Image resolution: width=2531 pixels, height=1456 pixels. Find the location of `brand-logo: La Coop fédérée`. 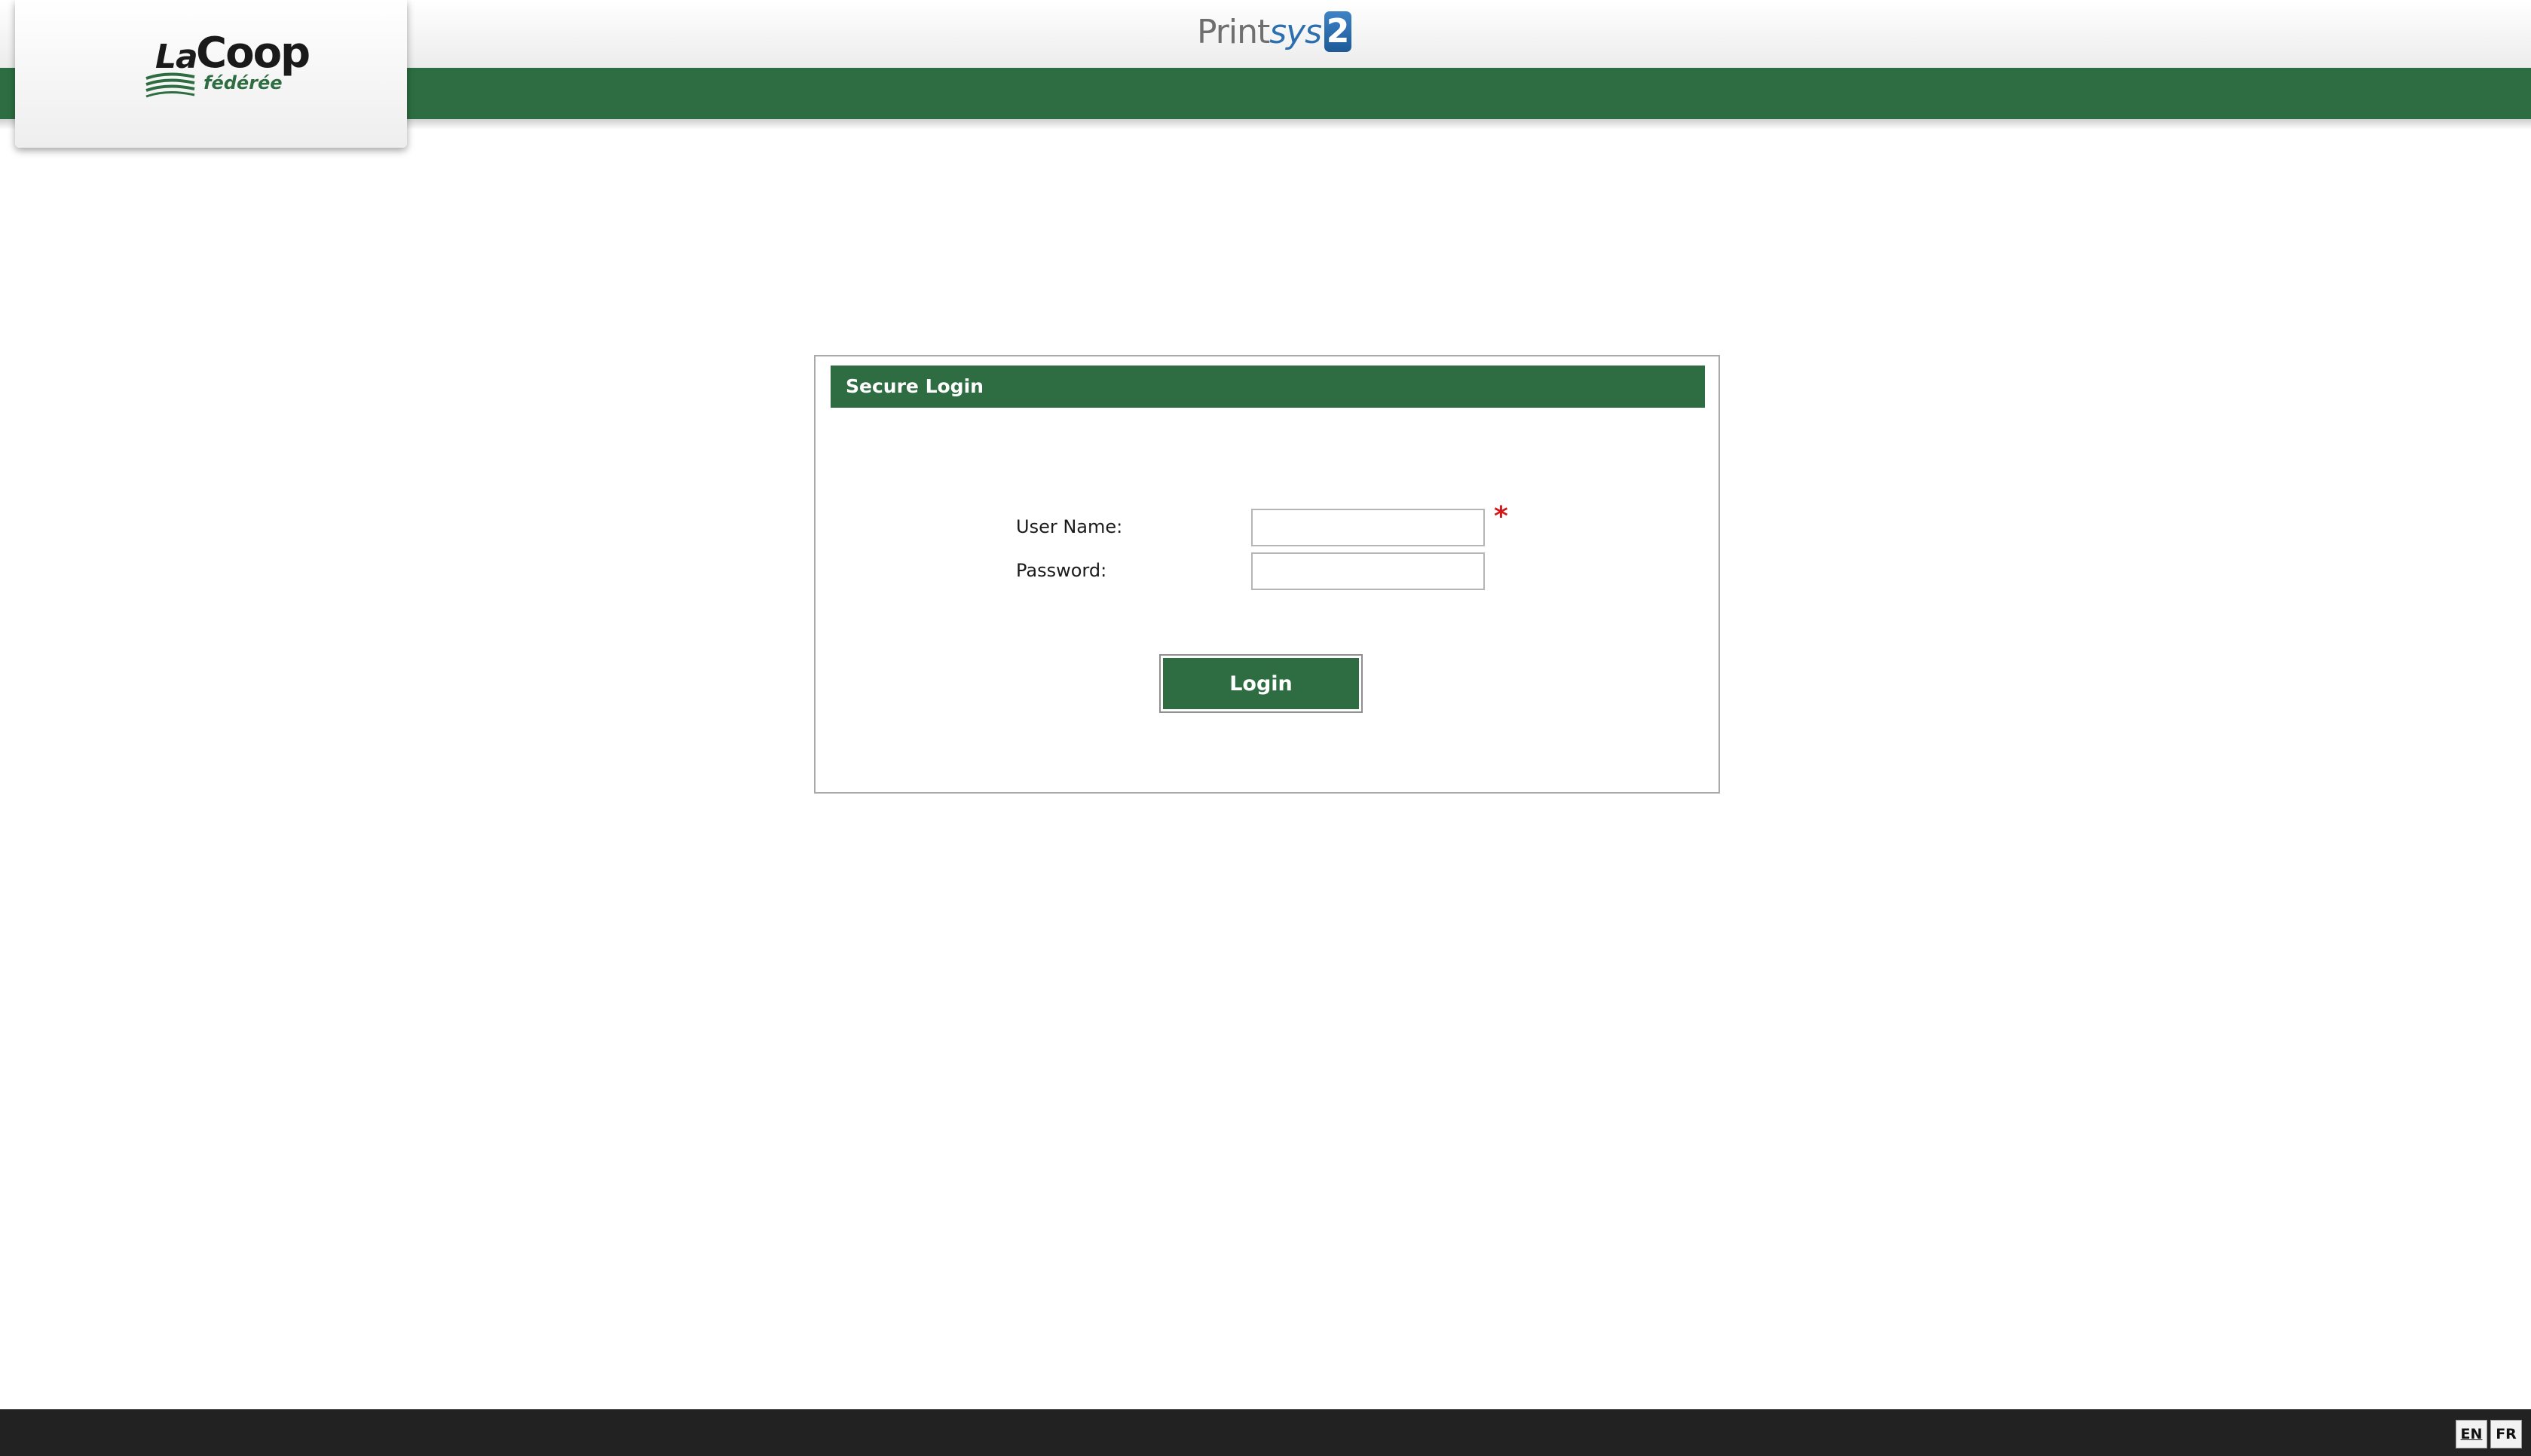

brand-logo: La Coop fédérée is located at coordinates (219, 67).